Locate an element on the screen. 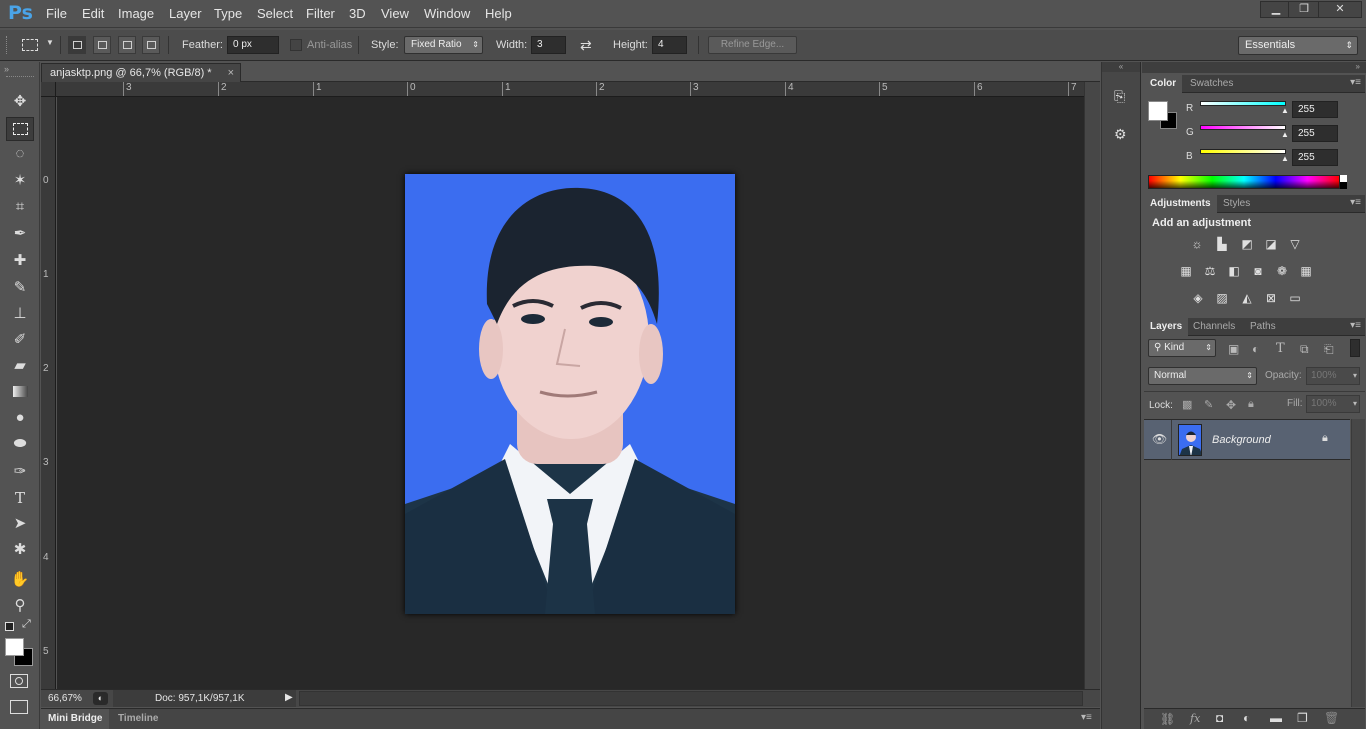  new-layer-icon: ❐ is located at coordinates (1302, 718).